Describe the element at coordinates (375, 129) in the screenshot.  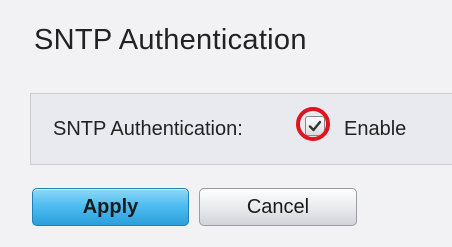
I see `enable-label: Enable` at that location.